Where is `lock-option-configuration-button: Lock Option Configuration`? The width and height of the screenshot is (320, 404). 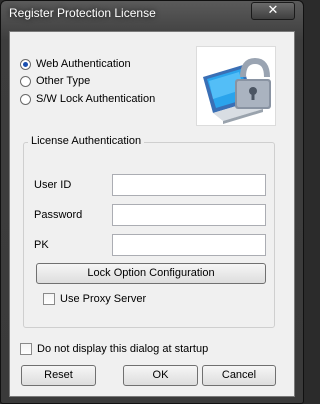 lock-option-configuration-button: Lock Option Configuration is located at coordinates (151, 273).